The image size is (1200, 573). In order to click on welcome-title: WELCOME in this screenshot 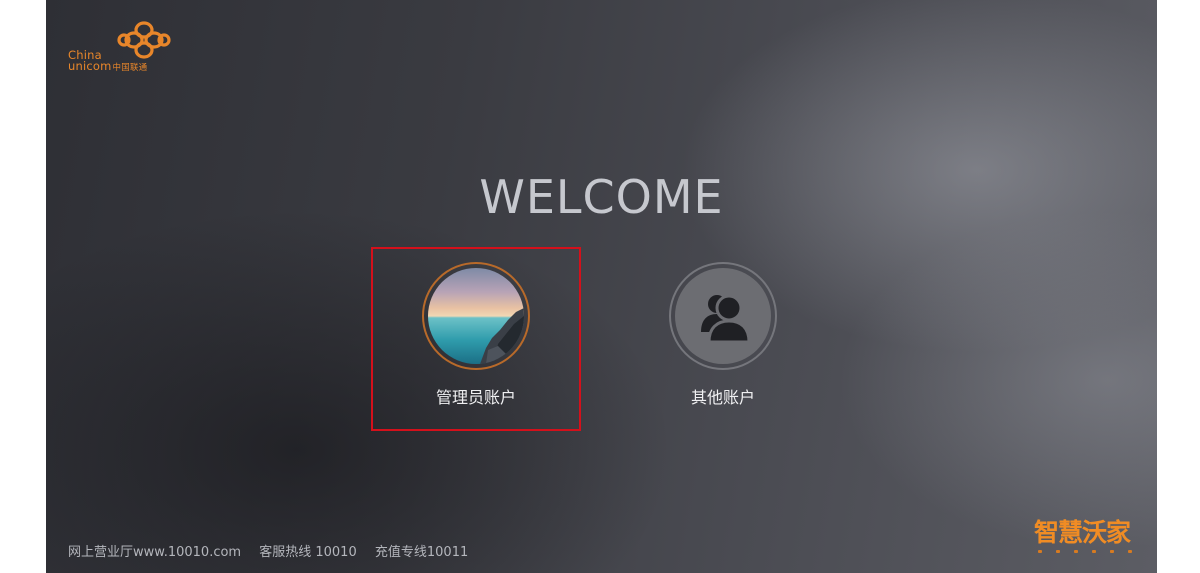, I will do `click(601, 197)`.